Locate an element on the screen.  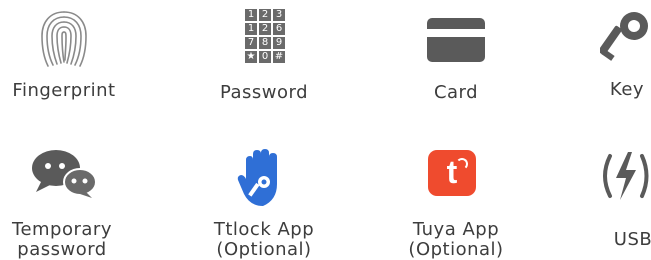
keypad-key: 0 is located at coordinates (265, 57).